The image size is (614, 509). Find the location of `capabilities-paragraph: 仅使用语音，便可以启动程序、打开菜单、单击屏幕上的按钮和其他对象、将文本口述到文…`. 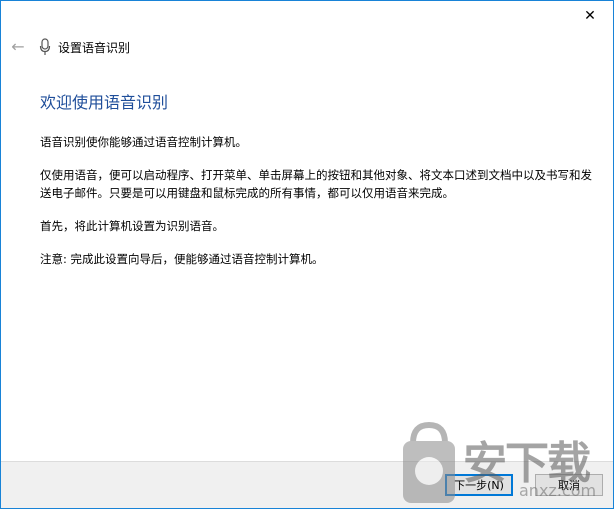

capabilities-paragraph: 仅使用语音，便可以启动程序、打开菜单、单击屏幕上的按钮和其他对象、将文本口述到文… is located at coordinates (316, 184).